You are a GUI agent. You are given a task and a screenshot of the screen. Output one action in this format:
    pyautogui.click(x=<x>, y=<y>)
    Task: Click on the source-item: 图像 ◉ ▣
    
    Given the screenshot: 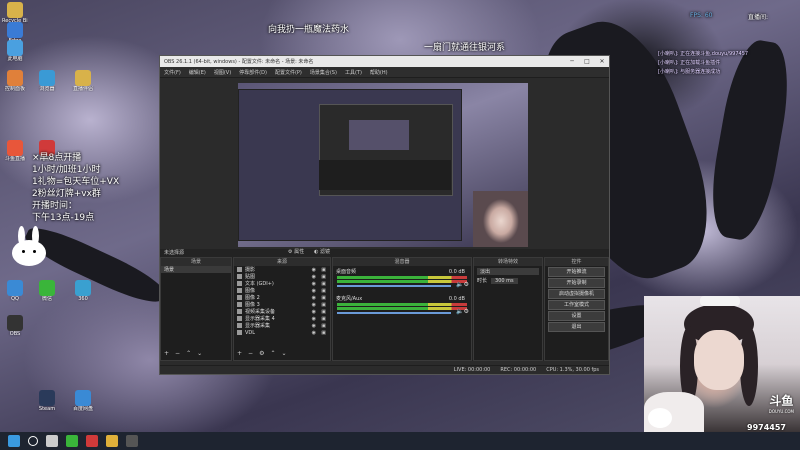 What is the action you would take?
    pyautogui.click(x=282, y=290)
    